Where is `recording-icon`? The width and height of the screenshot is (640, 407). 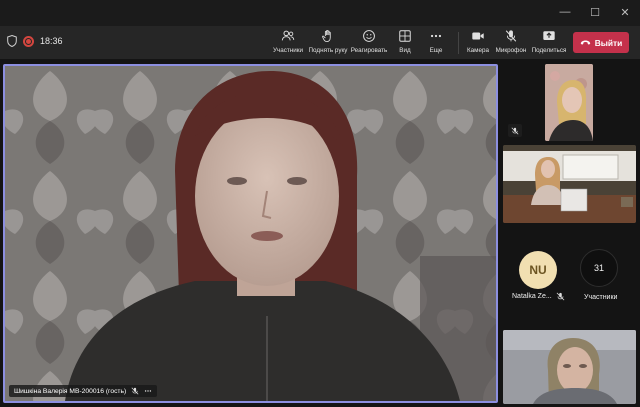 recording-icon is located at coordinates (28, 41).